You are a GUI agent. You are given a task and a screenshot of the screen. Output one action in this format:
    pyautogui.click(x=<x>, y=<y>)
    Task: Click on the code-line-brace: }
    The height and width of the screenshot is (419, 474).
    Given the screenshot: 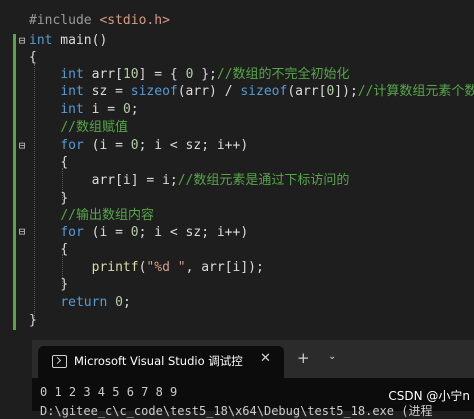 What is the action you would take?
    pyautogui.click(x=33, y=320)
    